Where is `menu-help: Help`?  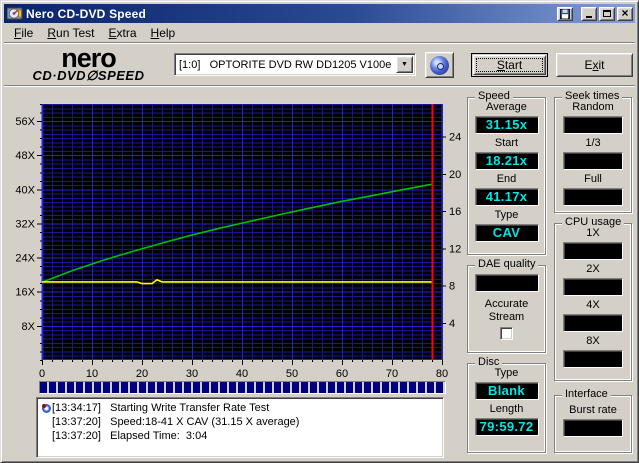
menu-help: Help is located at coordinates (163, 33).